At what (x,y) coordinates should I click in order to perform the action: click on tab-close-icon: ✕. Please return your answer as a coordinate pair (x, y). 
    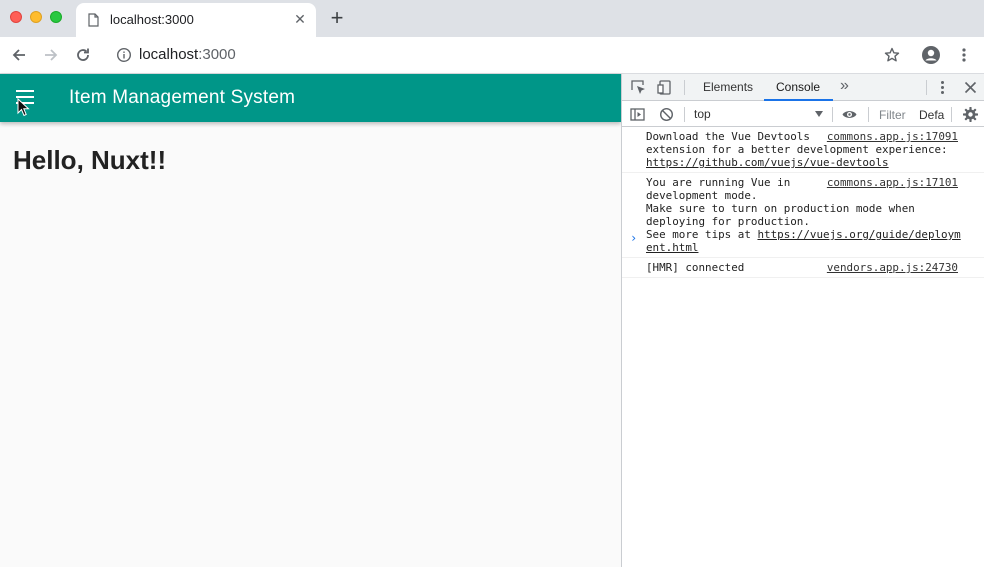
    Looking at the image, I should click on (300, 19).